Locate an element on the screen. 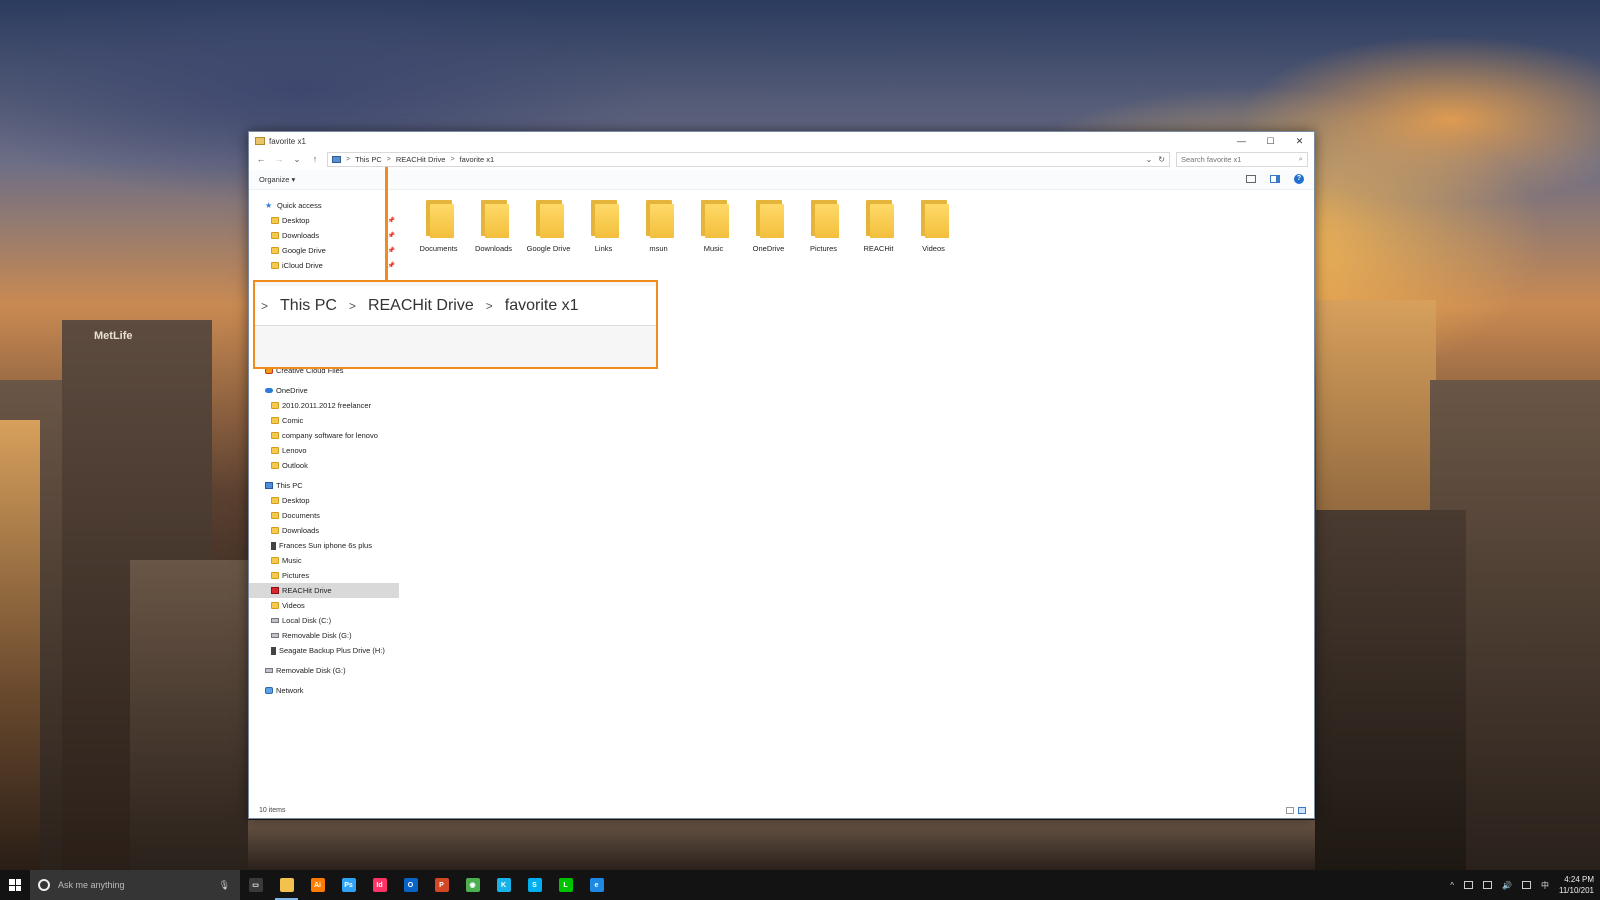 The image size is (1600, 900). organize-menu-button: Organize ▾ is located at coordinates (277, 179).